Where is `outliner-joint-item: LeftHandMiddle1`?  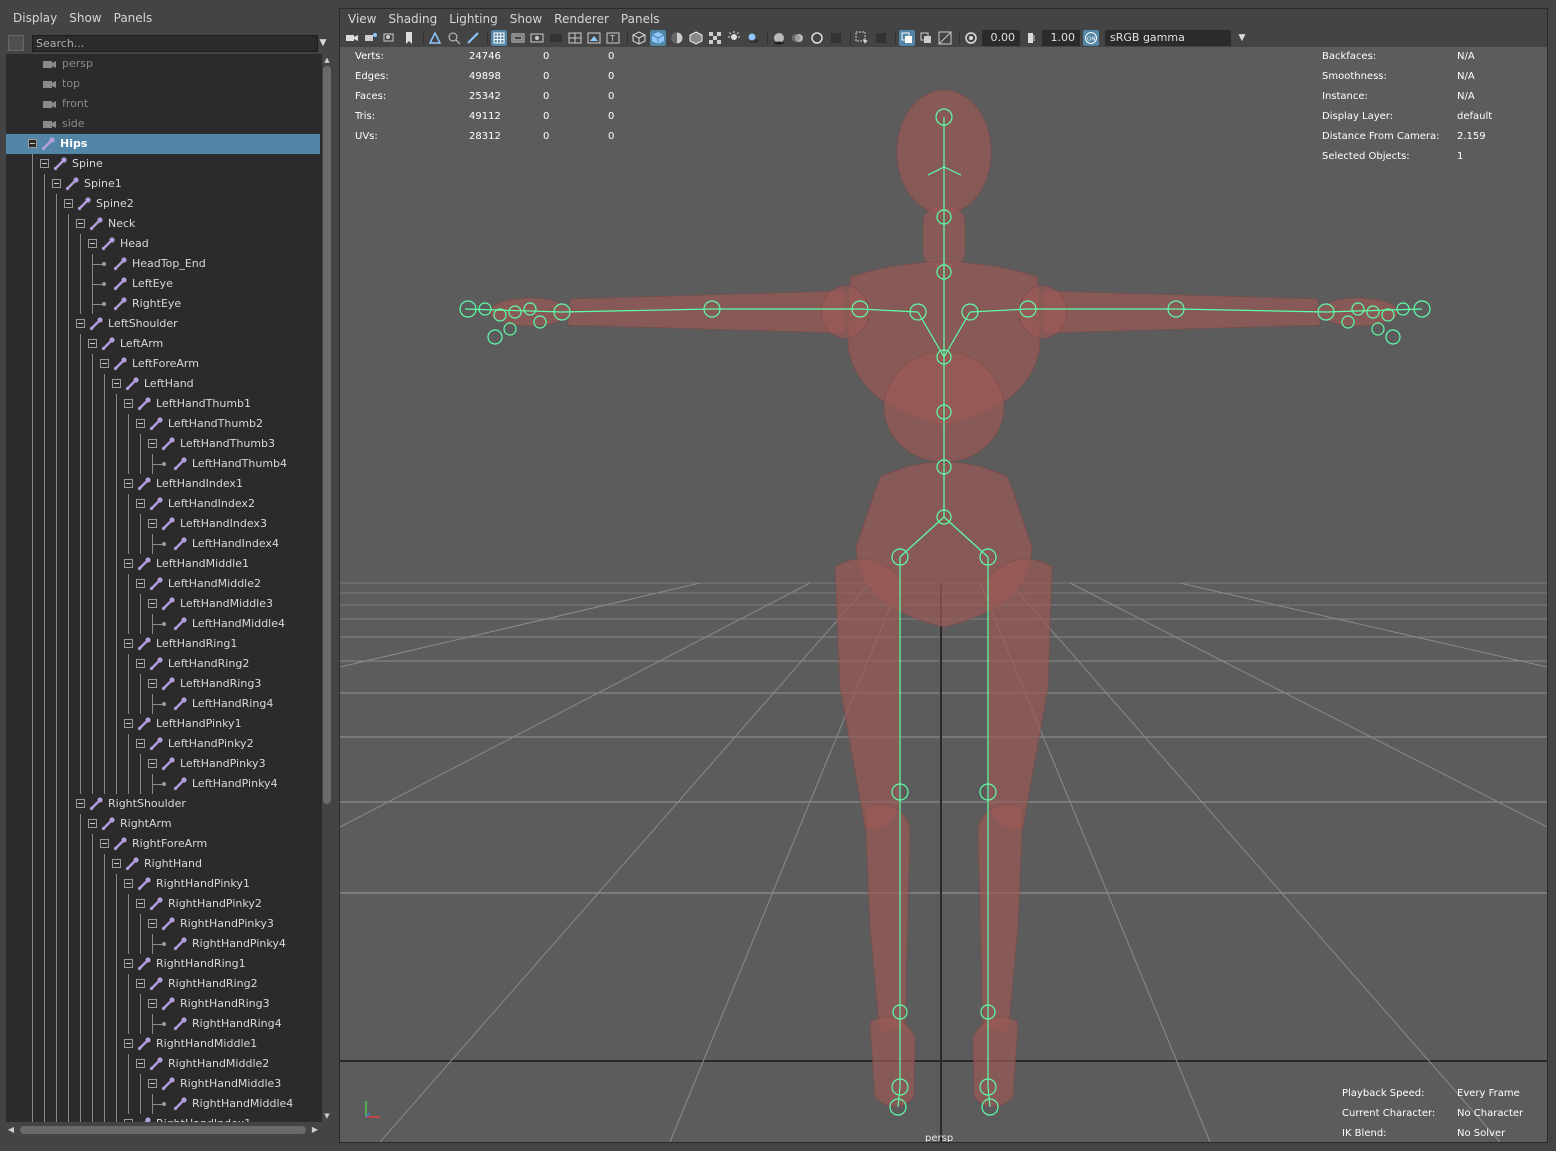 outliner-joint-item: LeftHandMiddle1 is located at coordinates (163, 564).